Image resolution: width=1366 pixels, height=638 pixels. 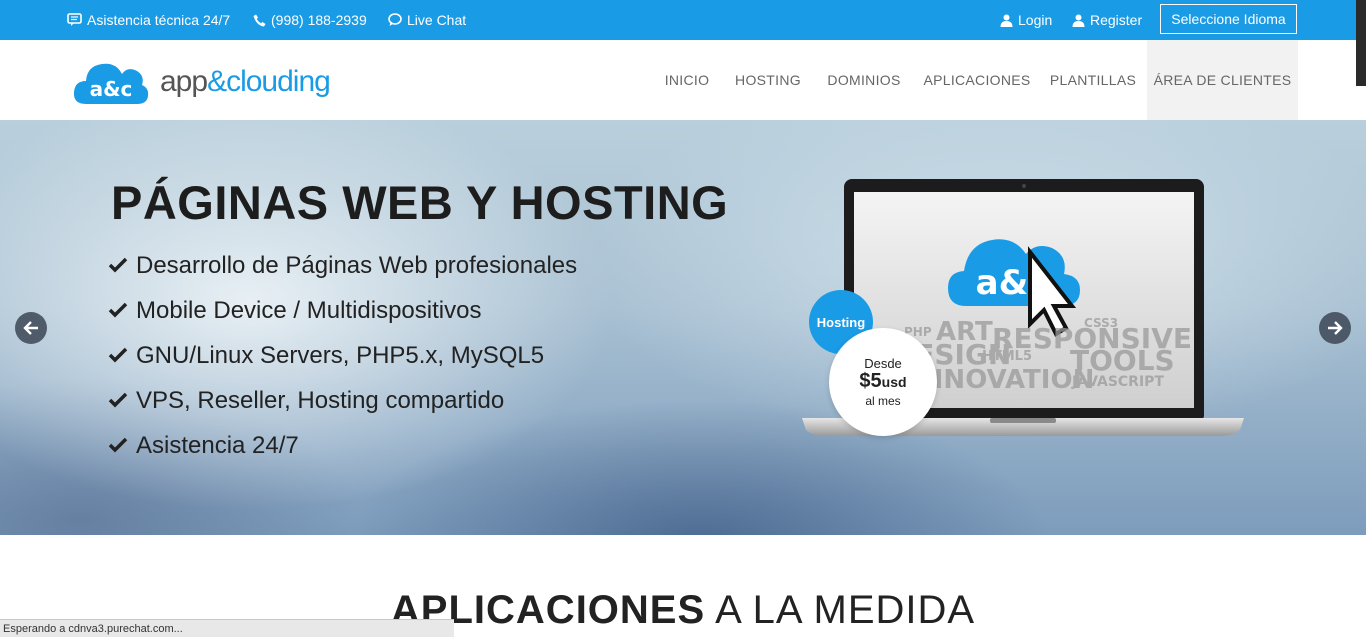 I want to click on nav-aplicaciones: APLICACIONES, so click(x=977, y=80).